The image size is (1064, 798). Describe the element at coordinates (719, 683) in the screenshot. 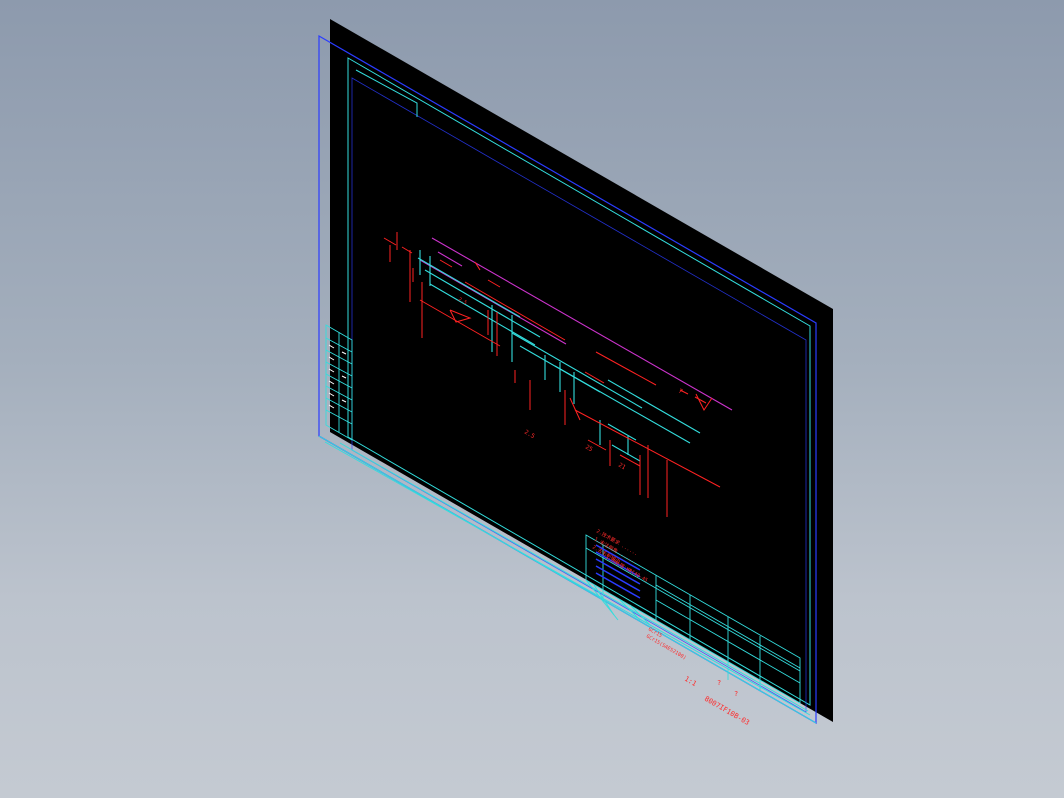

I see `sheet-field-text: ?` at that location.